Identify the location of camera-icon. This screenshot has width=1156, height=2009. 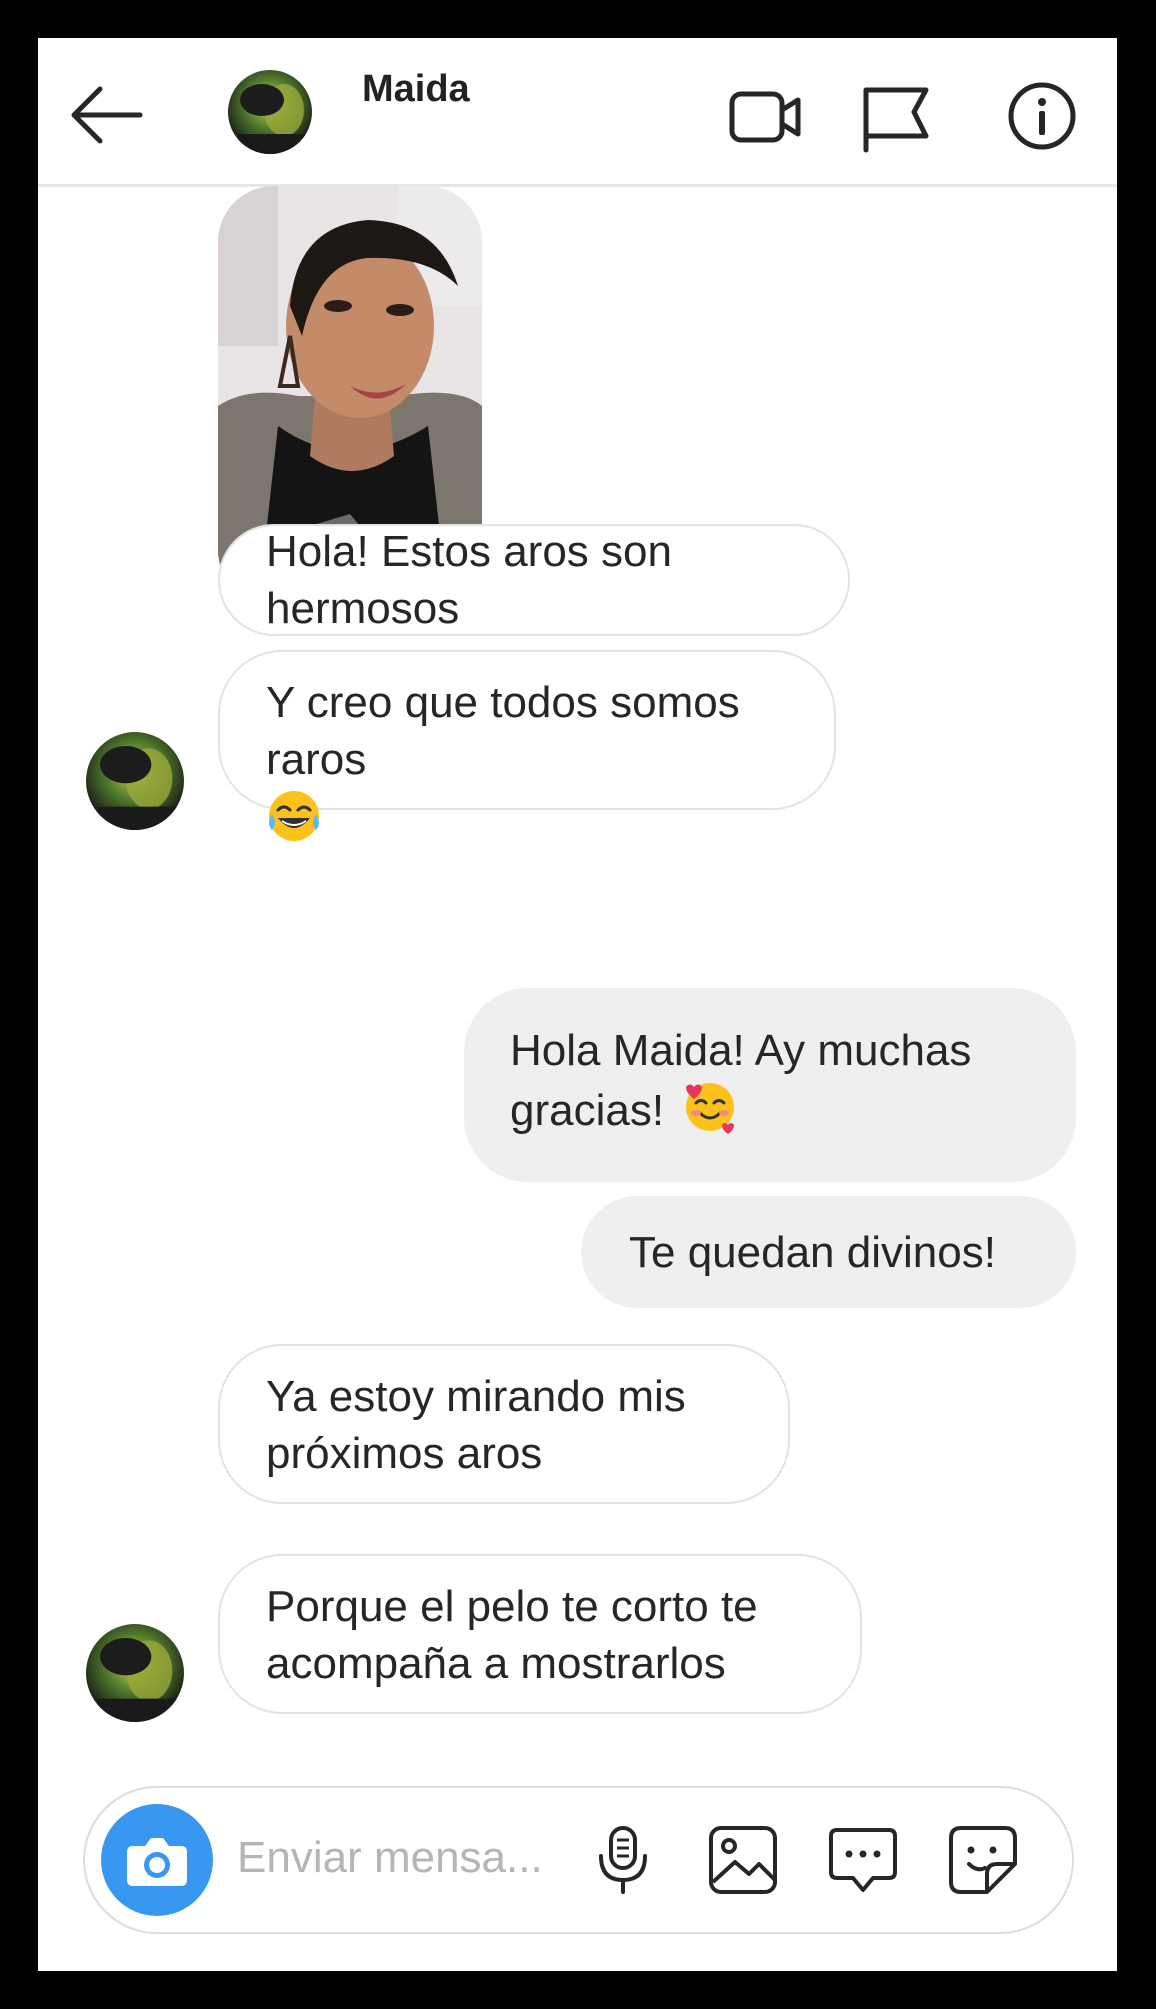
(157, 1862).